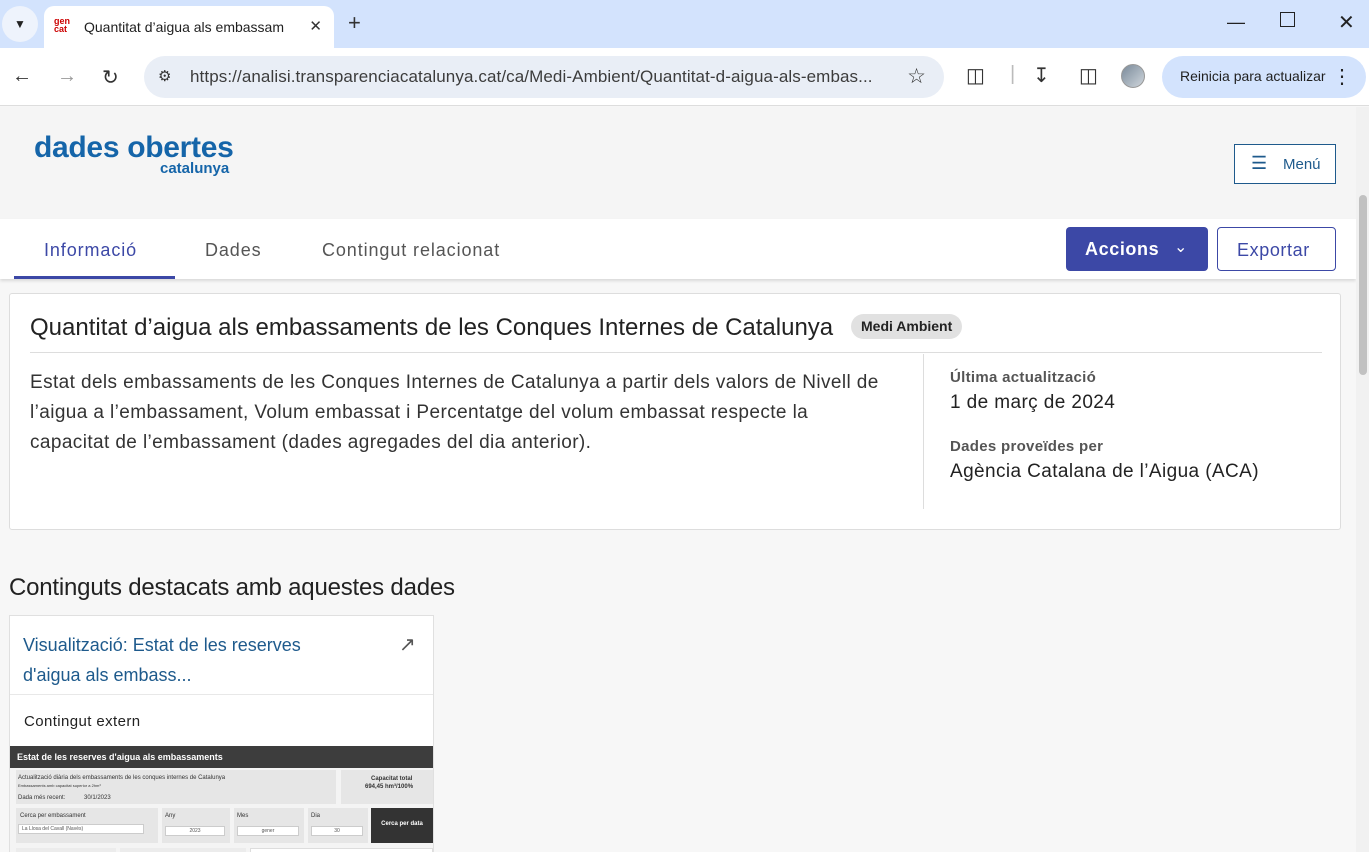 The width and height of the screenshot is (1369, 852). What do you see at coordinates (62, 25) in the screenshot?
I see `favicon-icon: gen cat` at bounding box center [62, 25].